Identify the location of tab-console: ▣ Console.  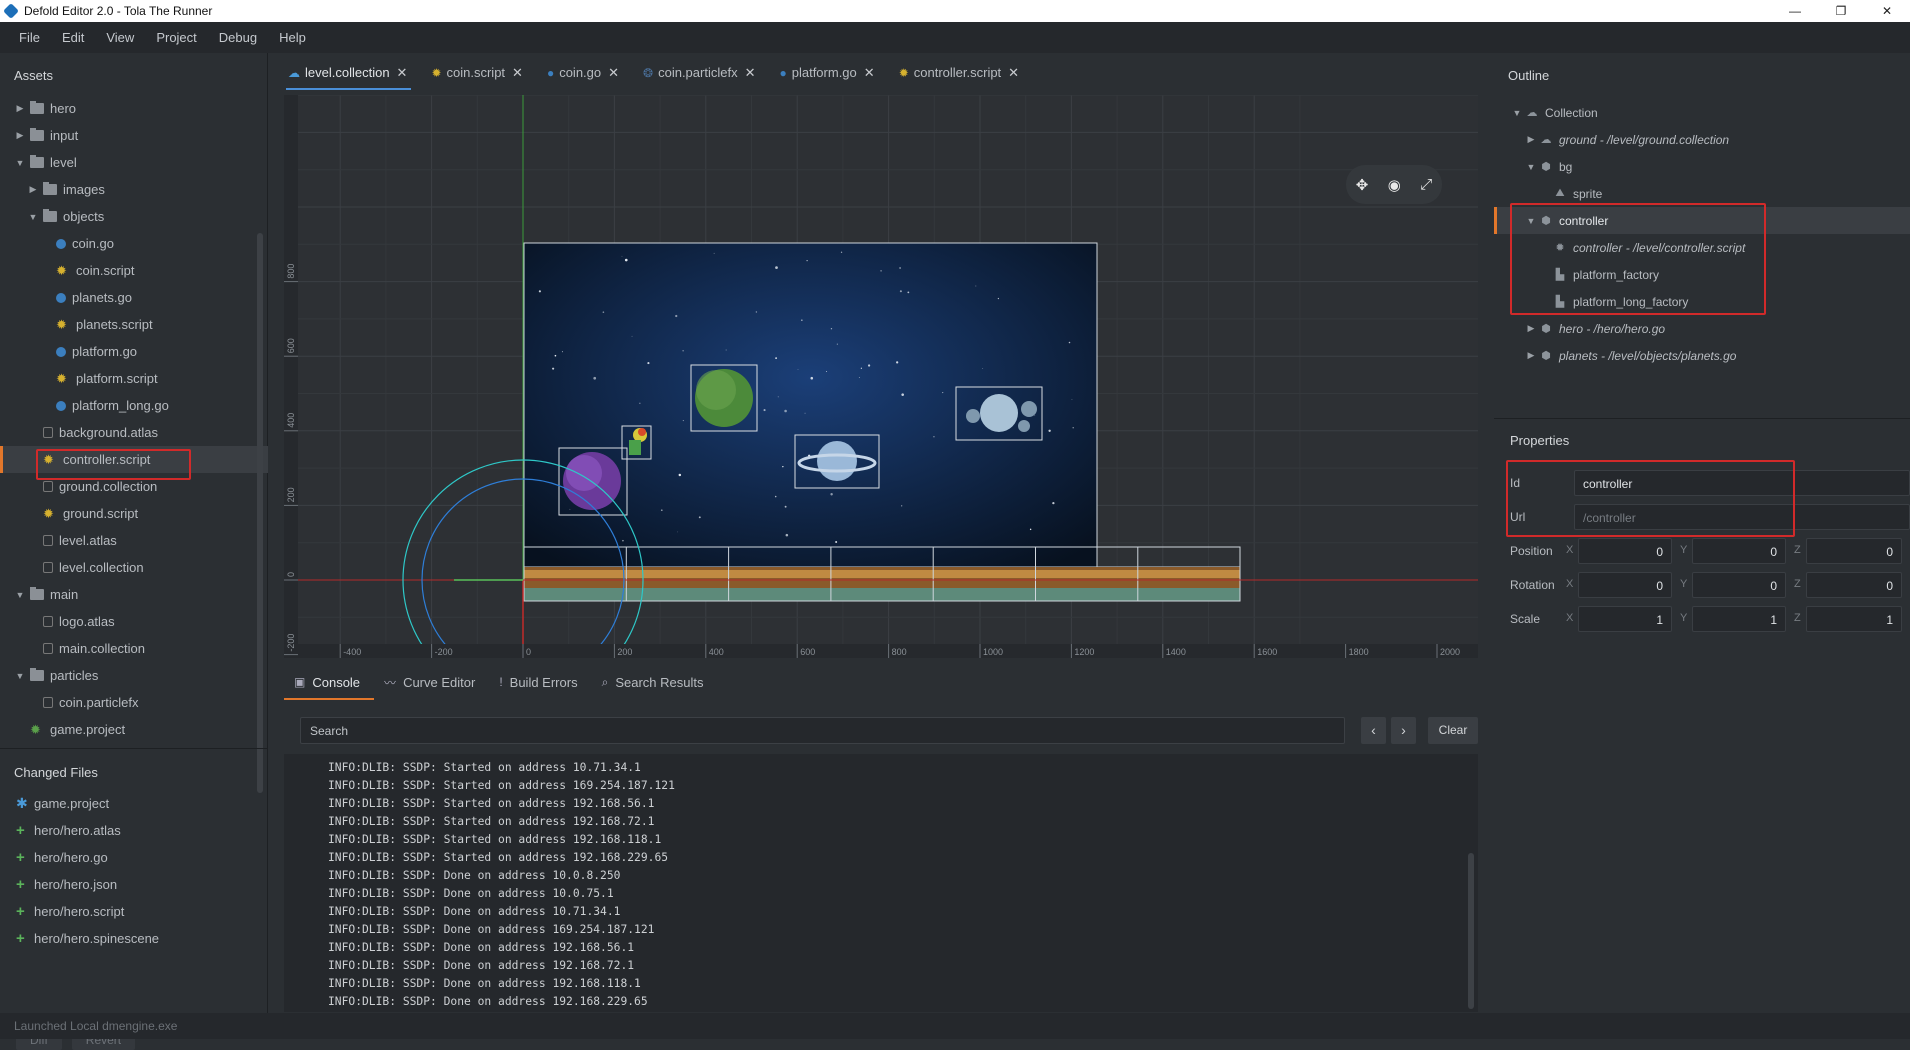
(329, 682).